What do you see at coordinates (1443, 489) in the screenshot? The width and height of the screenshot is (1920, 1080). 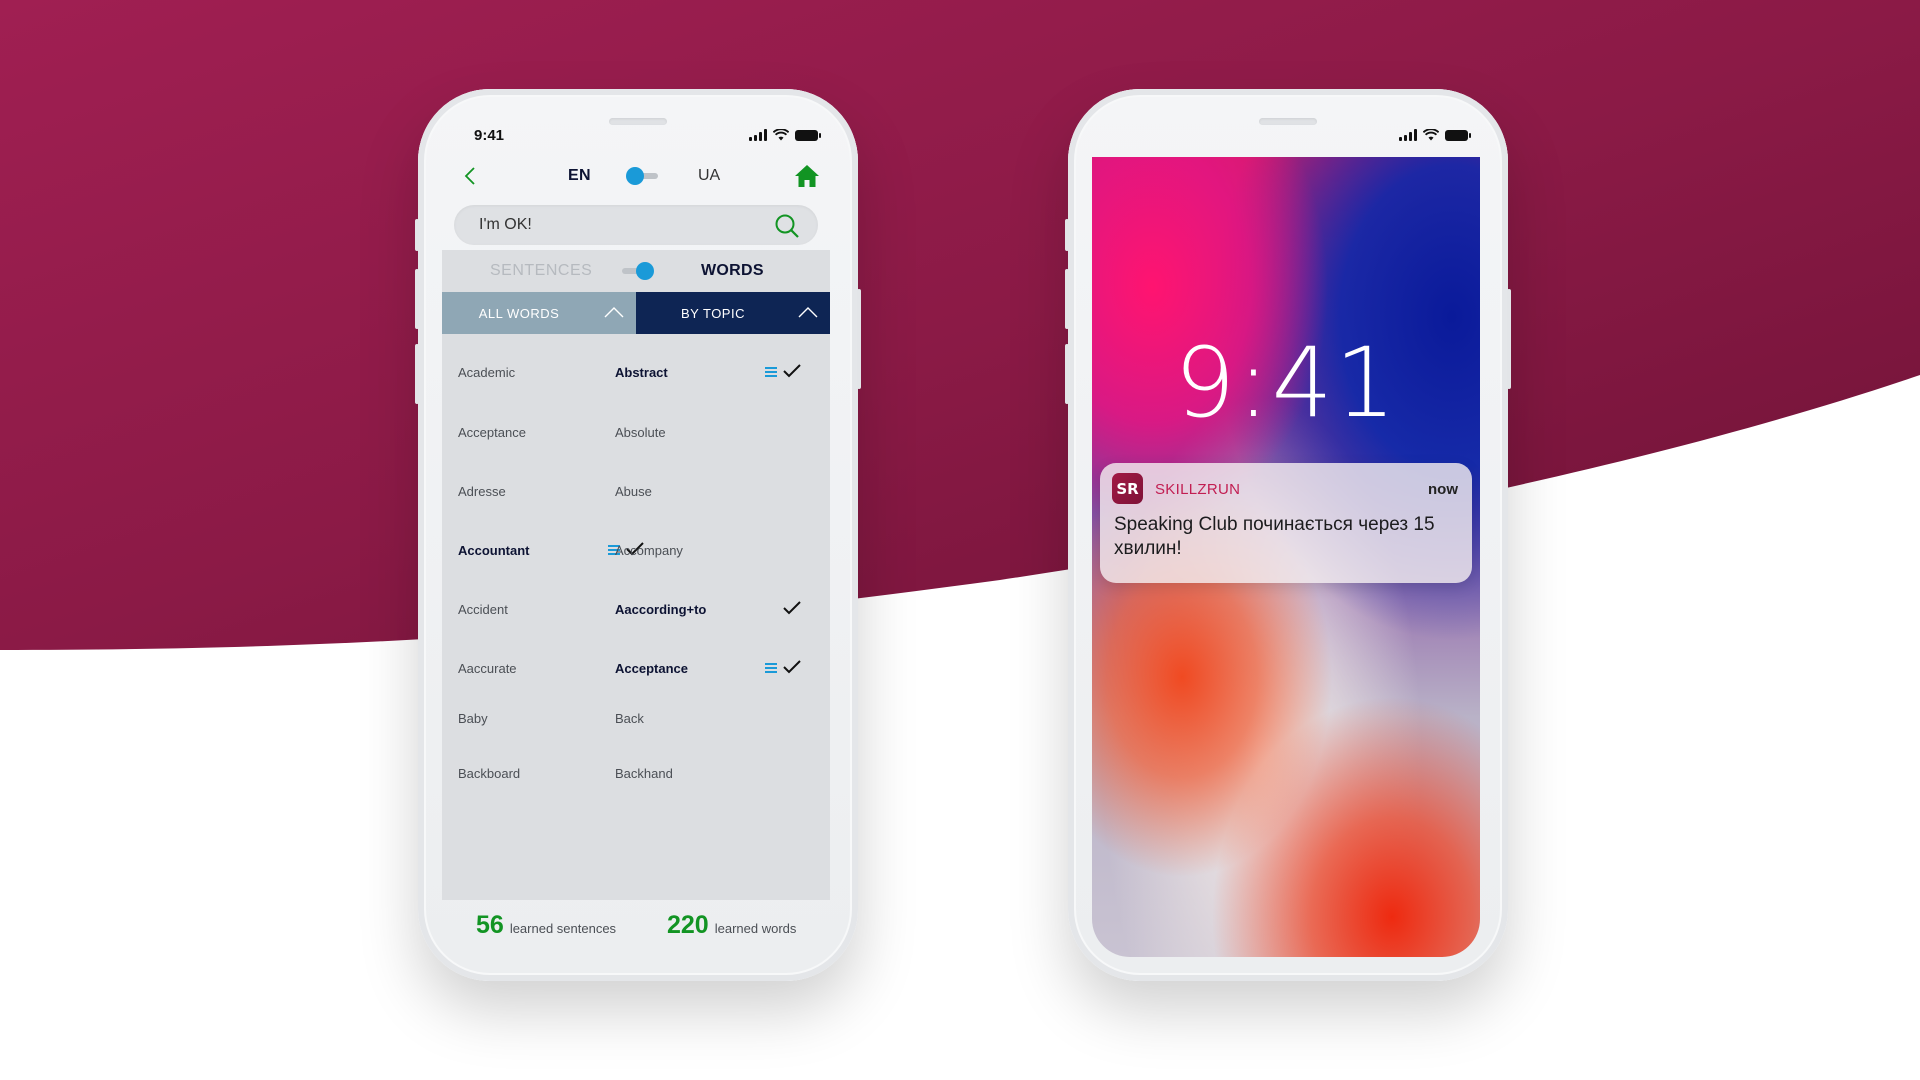 I see `notification-time: now` at bounding box center [1443, 489].